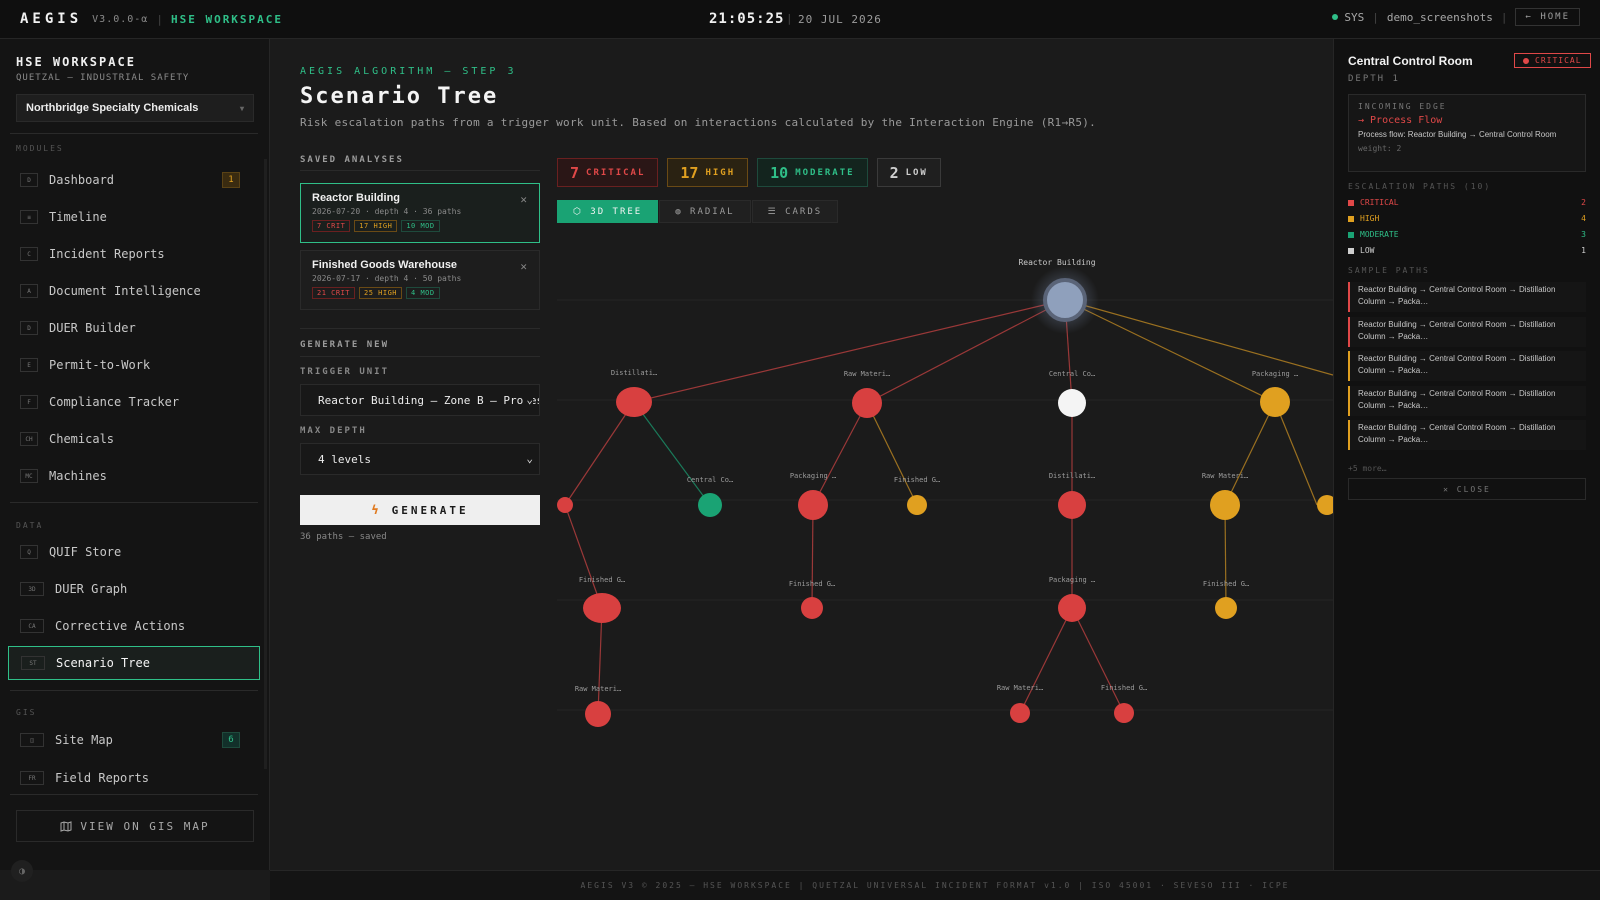 The image size is (1600, 900). Describe the element at coordinates (29, 552) in the screenshot. I see `store-icon: Q` at that location.